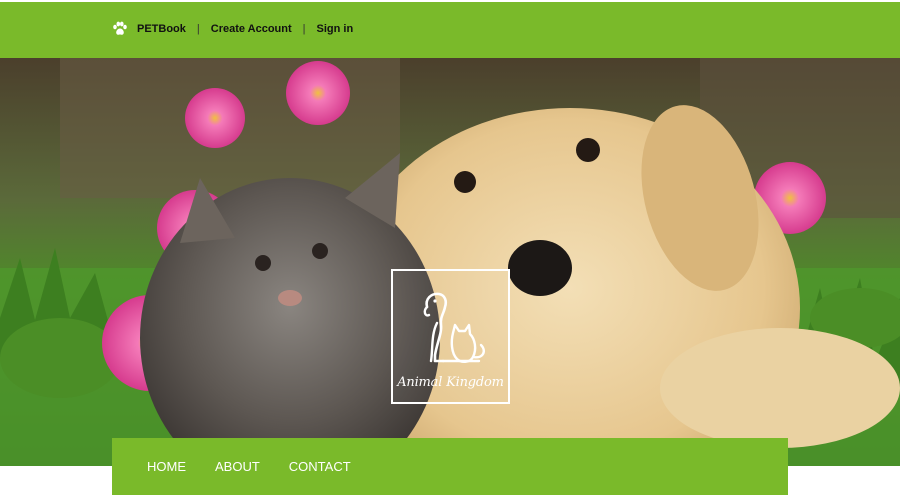 The height and width of the screenshot is (500, 900). I want to click on dog-cat-silhouette-icon, so click(454, 327).